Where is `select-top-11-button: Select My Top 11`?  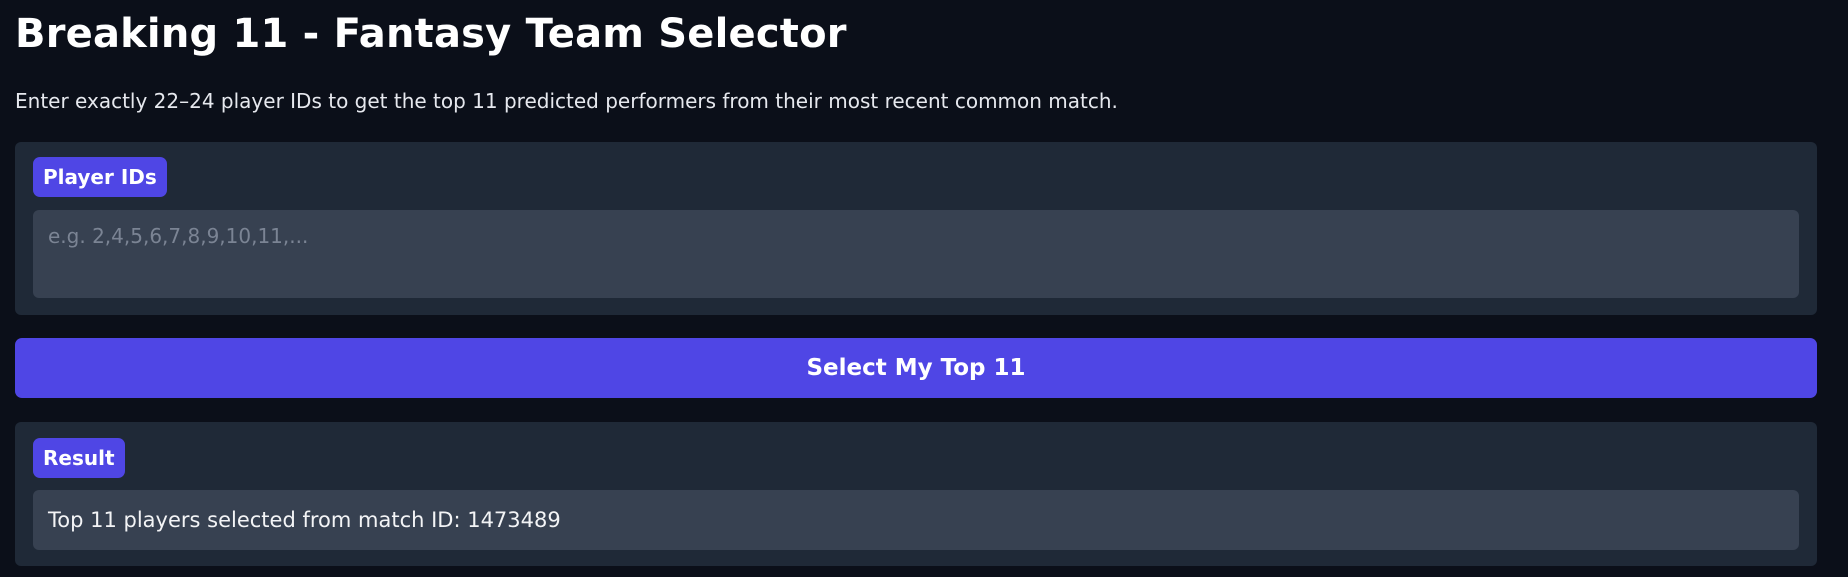 select-top-11-button: Select My Top 11 is located at coordinates (916, 368).